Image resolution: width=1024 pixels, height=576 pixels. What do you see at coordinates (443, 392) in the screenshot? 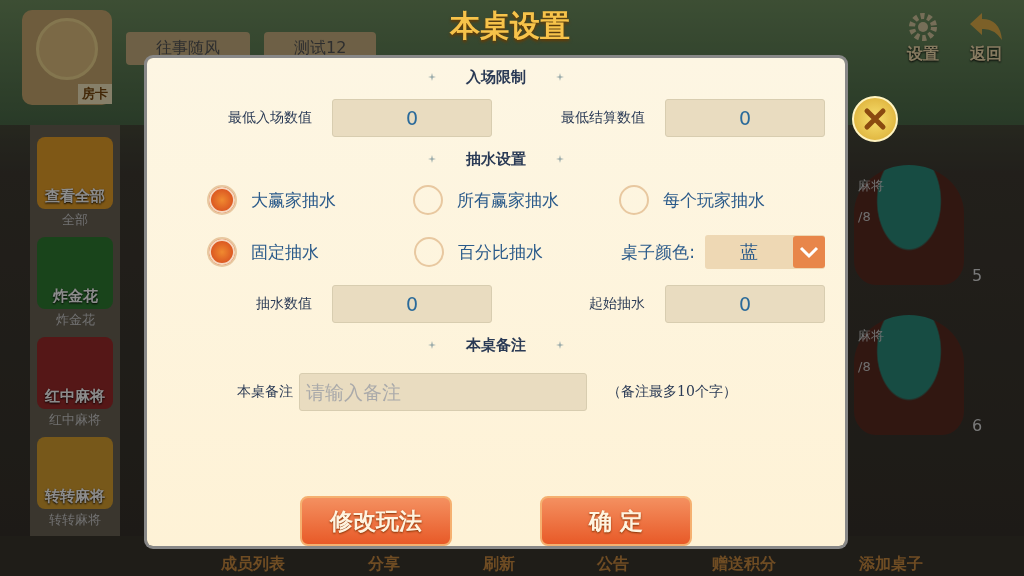
I see `note-field: 请输入备注` at bounding box center [443, 392].